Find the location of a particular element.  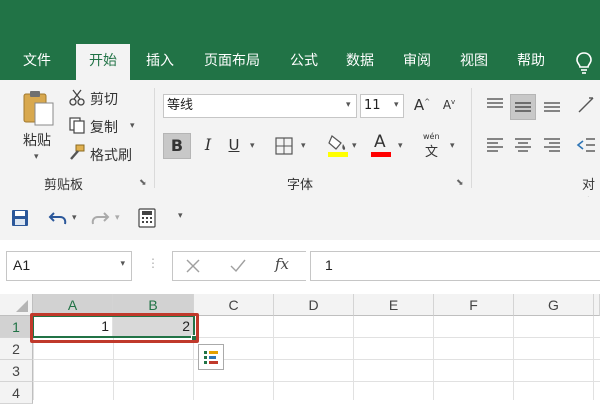

cancel-icon is located at coordinates (193, 266).